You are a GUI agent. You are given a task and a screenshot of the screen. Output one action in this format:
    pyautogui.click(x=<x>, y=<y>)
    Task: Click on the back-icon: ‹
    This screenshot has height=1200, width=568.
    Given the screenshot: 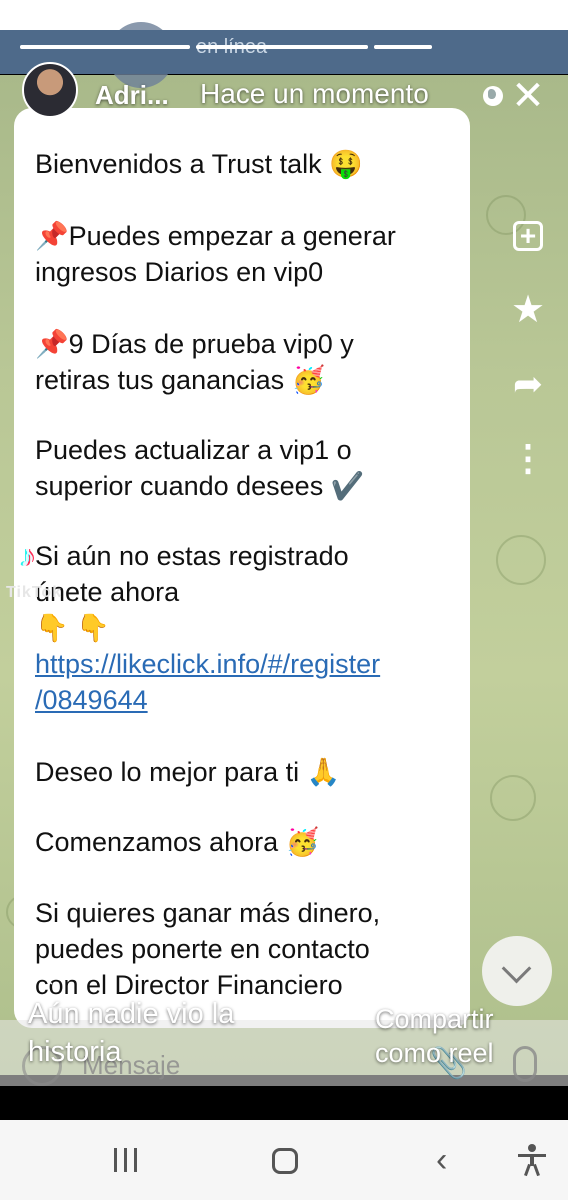 What is the action you would take?
    pyautogui.click(x=441, y=1160)
    